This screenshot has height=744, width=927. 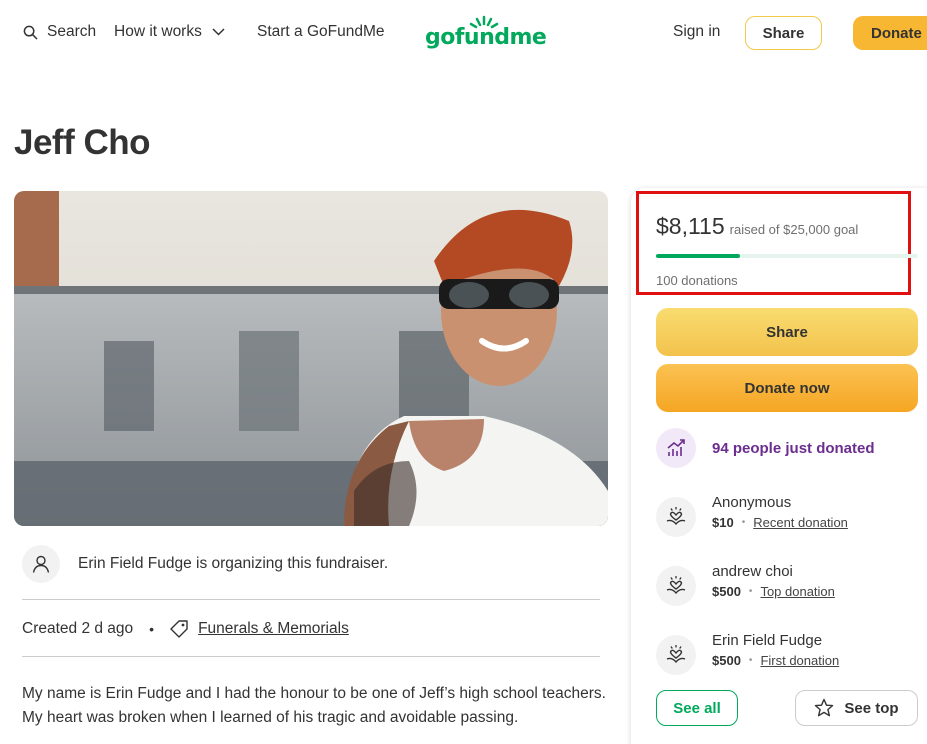 I want to click on raised-amount: $8,115, so click(x=690, y=226).